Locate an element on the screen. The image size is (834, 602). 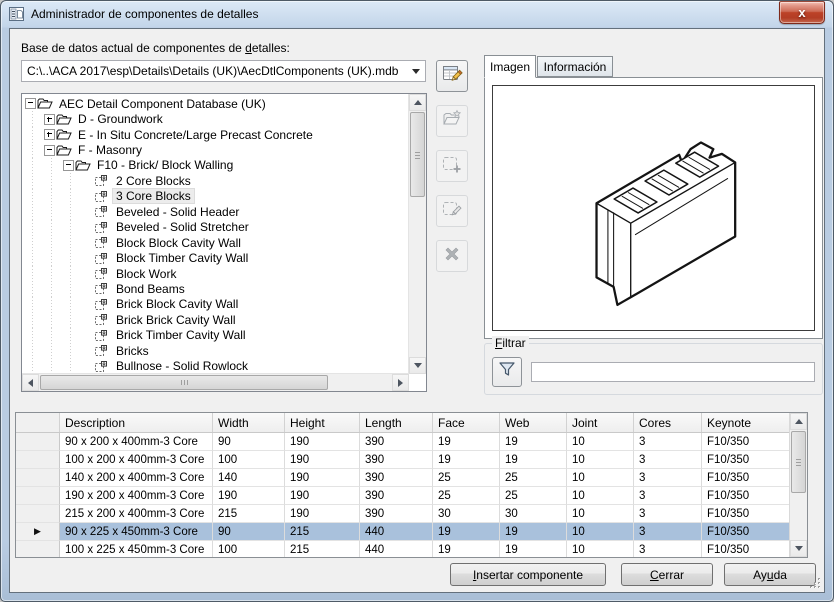
column-header-web: Web is located at coordinates (533, 422).